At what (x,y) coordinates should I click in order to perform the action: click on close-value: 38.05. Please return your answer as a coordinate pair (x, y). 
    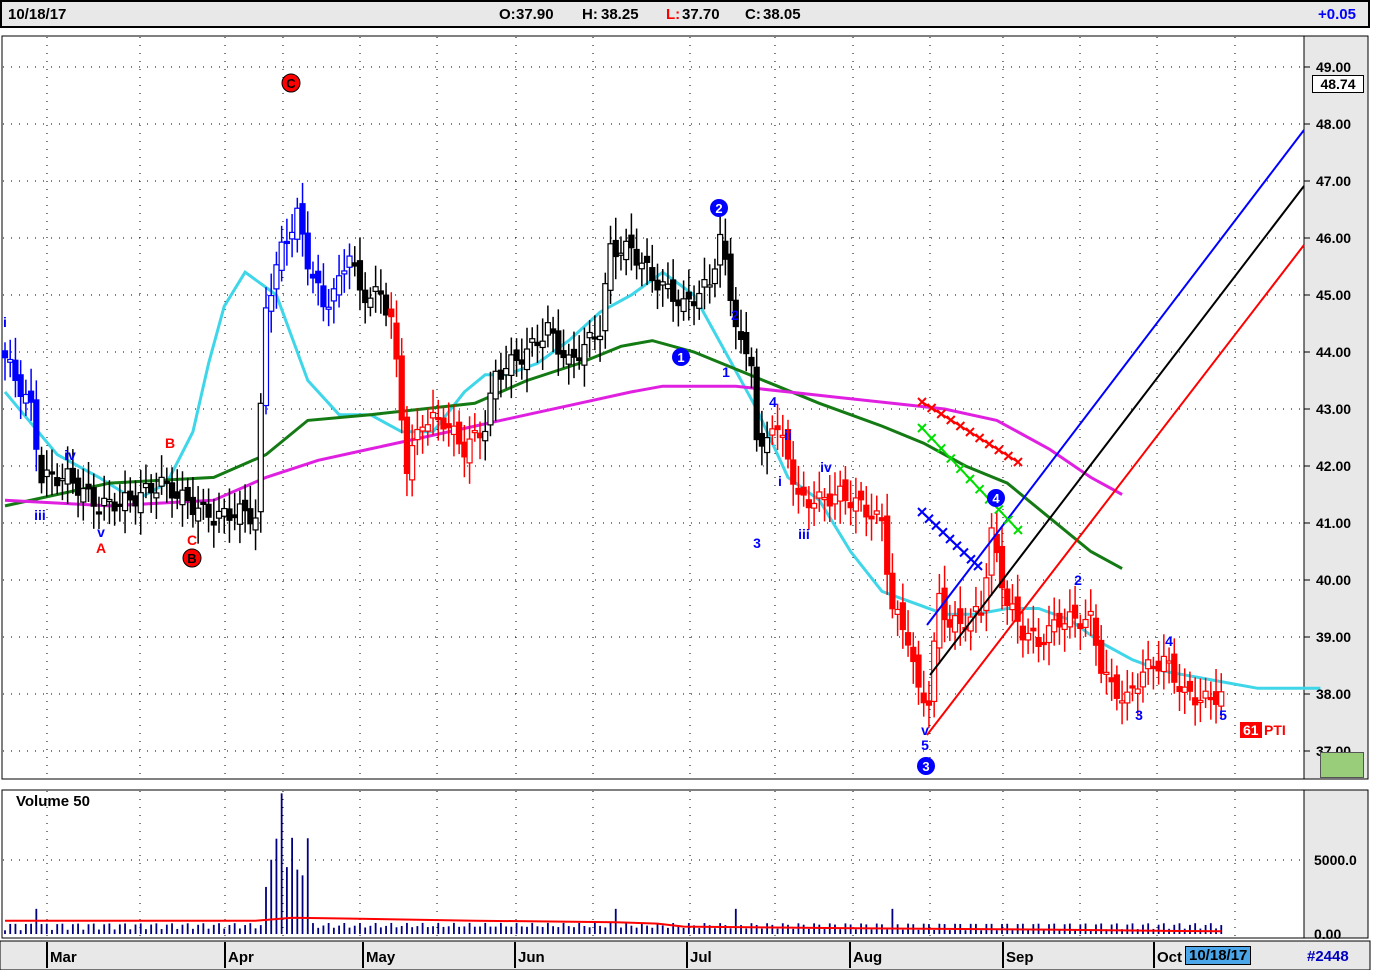
    Looking at the image, I should click on (782, 14).